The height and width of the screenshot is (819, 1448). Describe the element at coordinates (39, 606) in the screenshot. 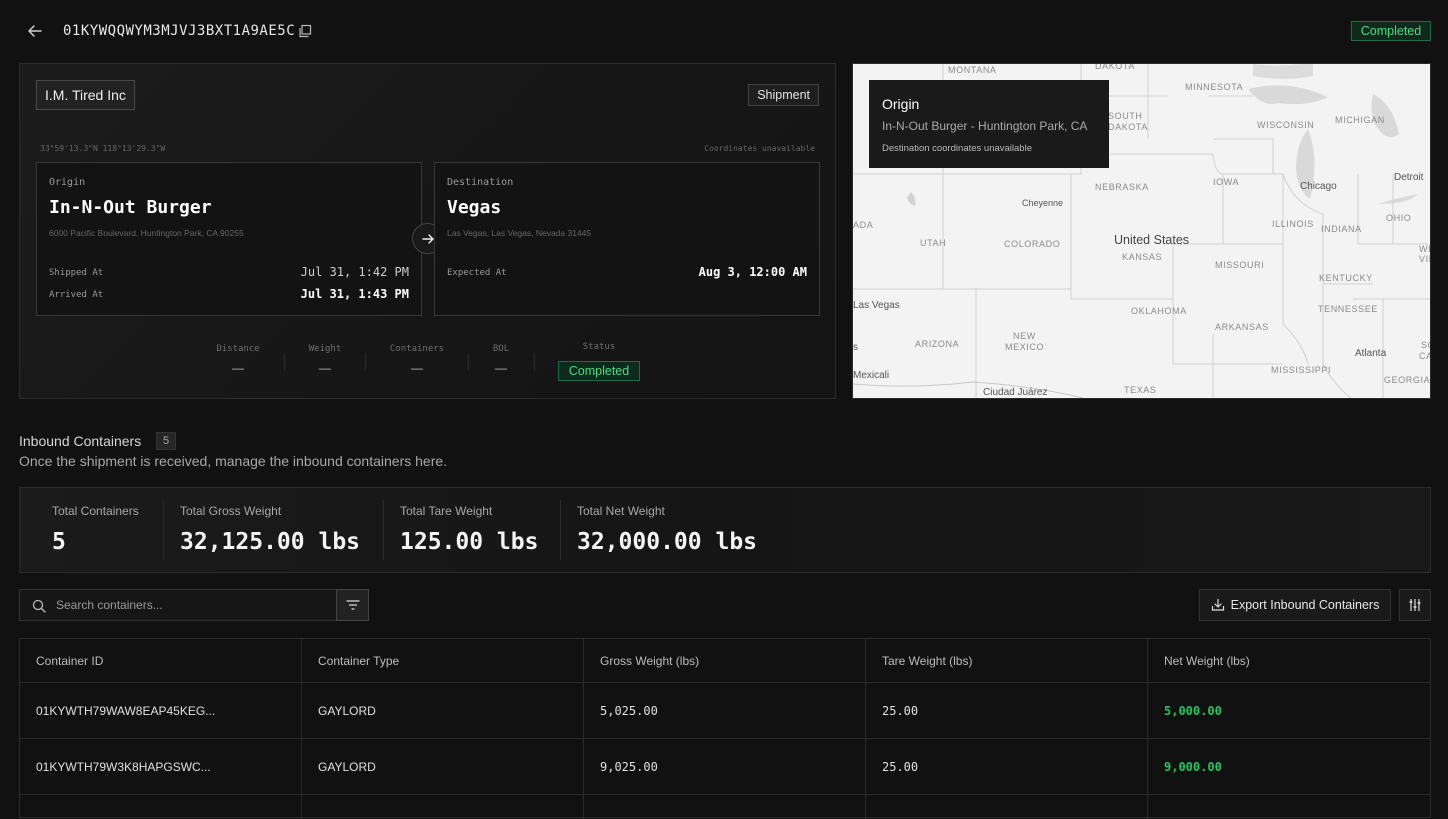

I see `search-icon` at that location.